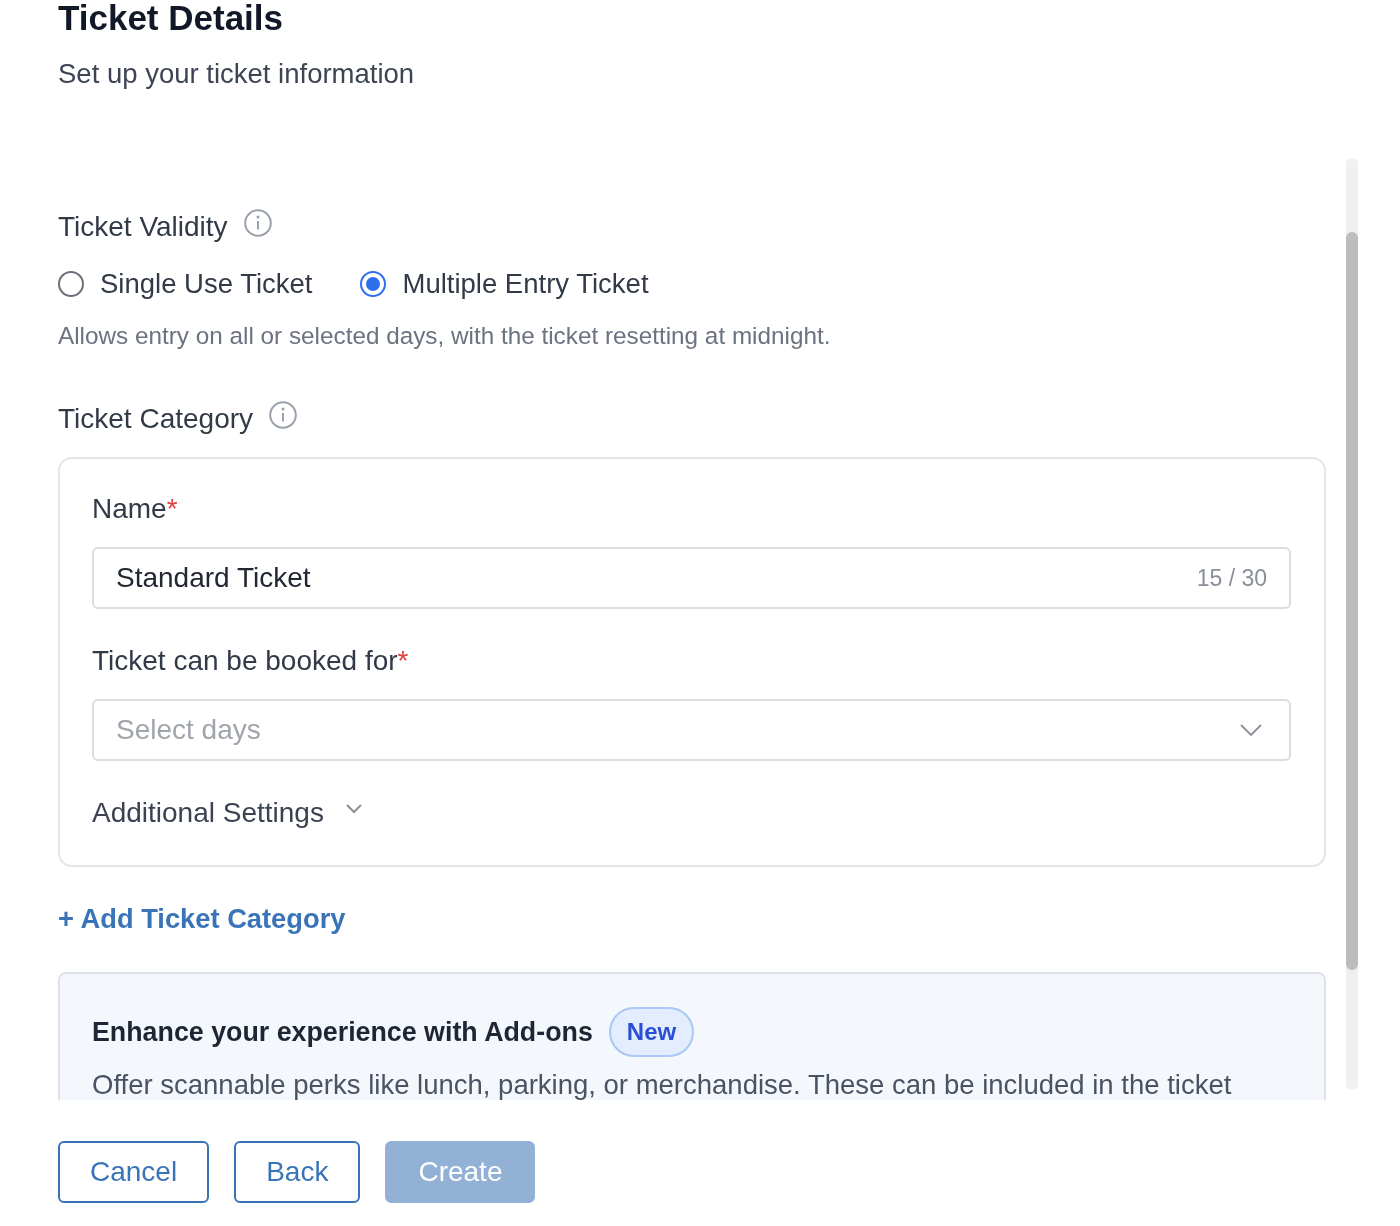 The image size is (1400, 1226). I want to click on additional-settings-toggle: Additional Settings, so click(227, 813).